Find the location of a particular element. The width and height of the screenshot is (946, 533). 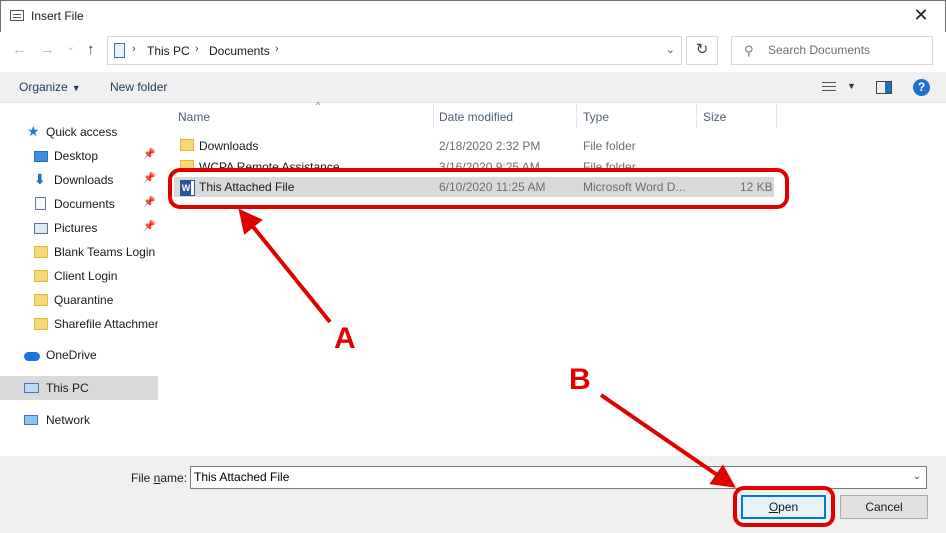

desktop-icon is located at coordinates (41, 156).